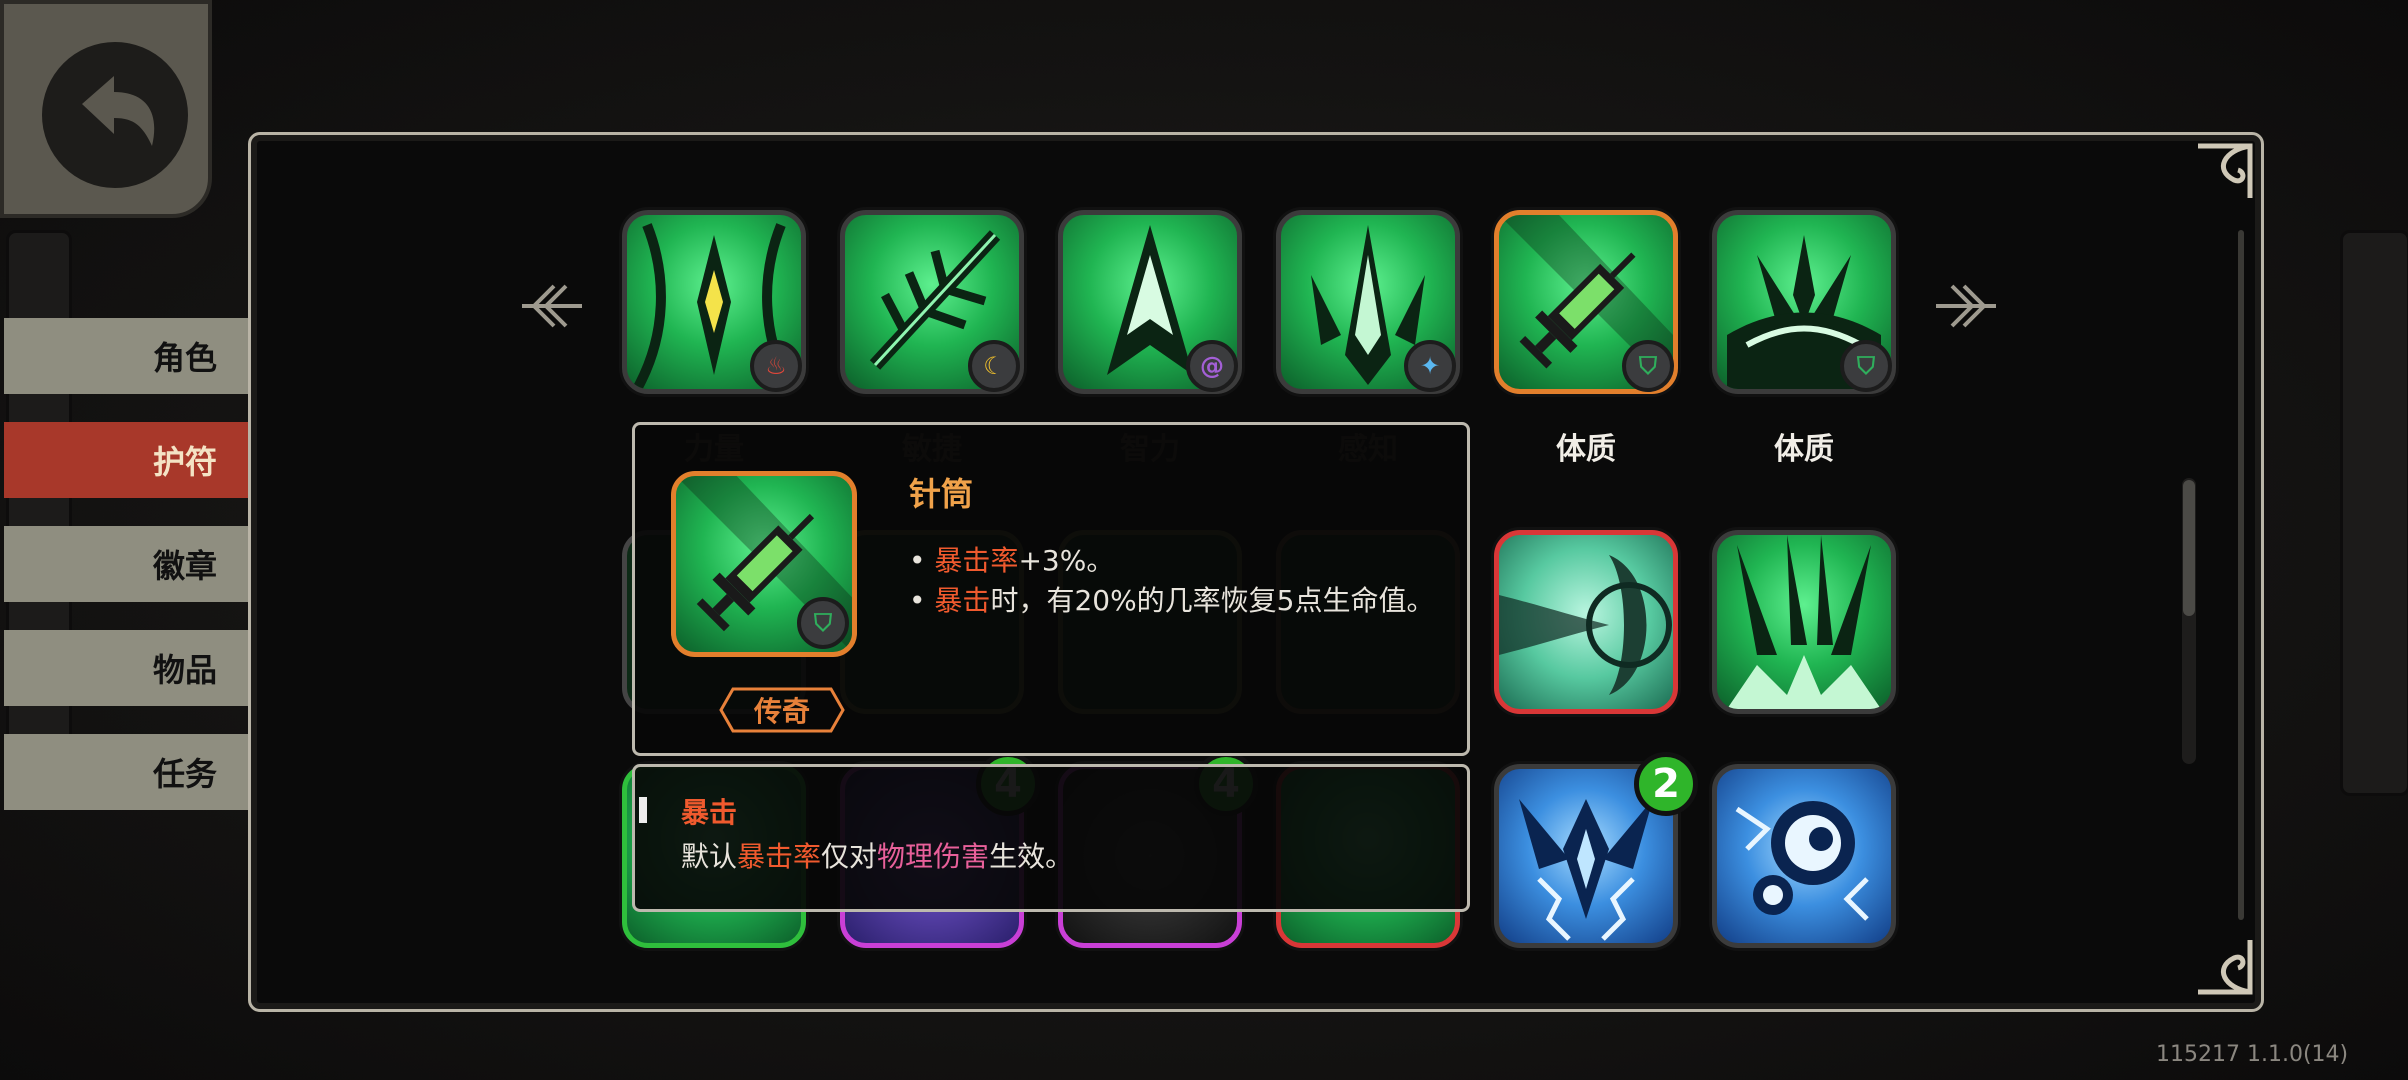 The height and width of the screenshot is (1080, 2408). Describe the element at coordinates (1212, 366) in the screenshot. I see `swirl-icon: @` at that location.